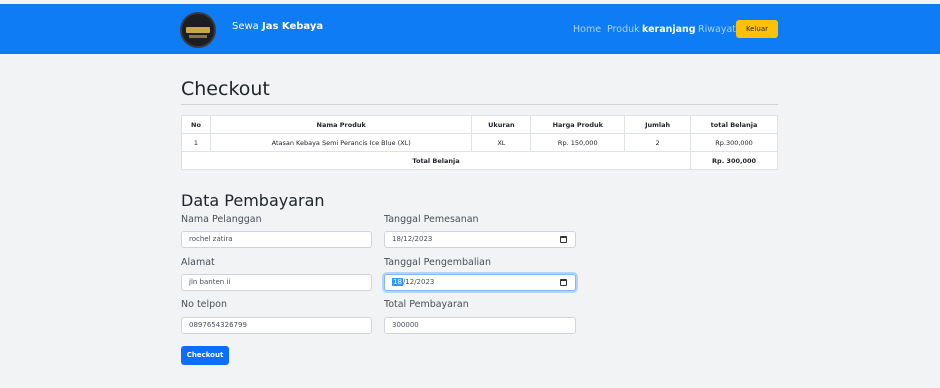 This screenshot has width=940, height=388. What do you see at coordinates (276, 239) in the screenshot?
I see `customer-name-input: rochel zatira` at bounding box center [276, 239].